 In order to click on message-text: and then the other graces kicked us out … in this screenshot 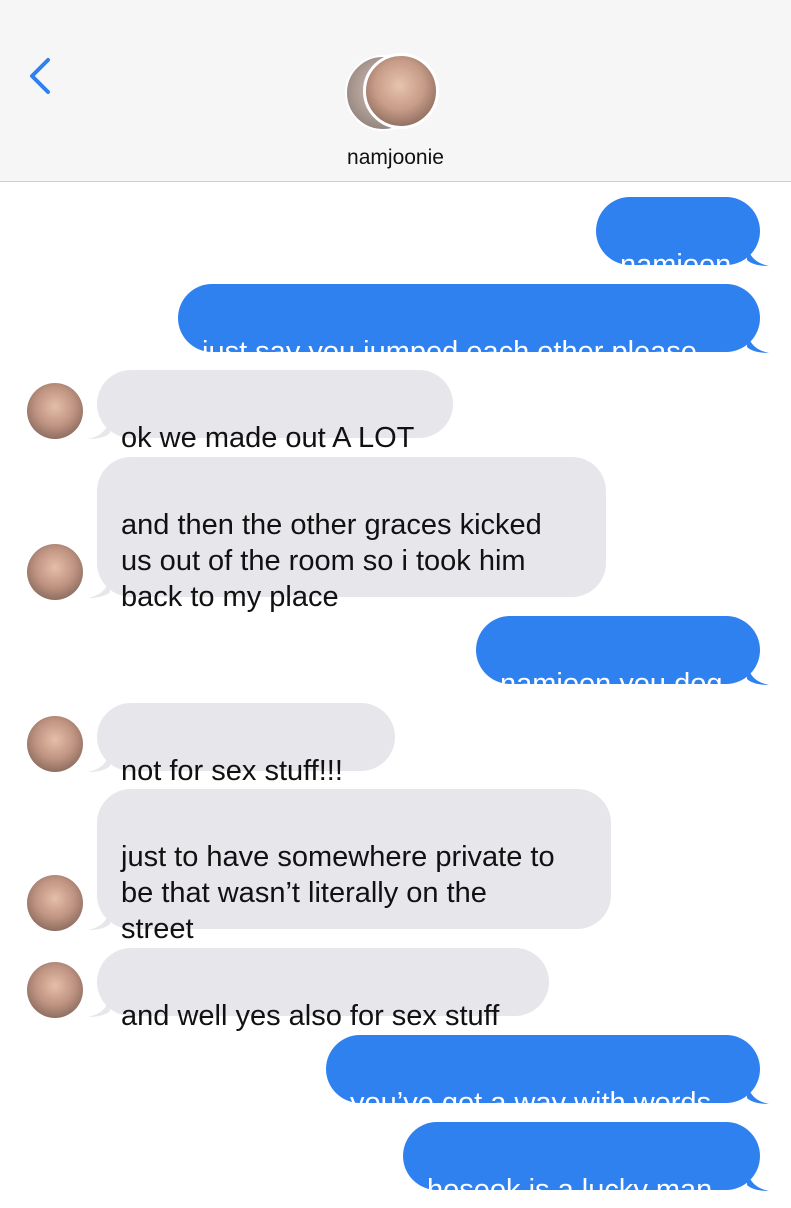, I will do `click(331, 561)`.